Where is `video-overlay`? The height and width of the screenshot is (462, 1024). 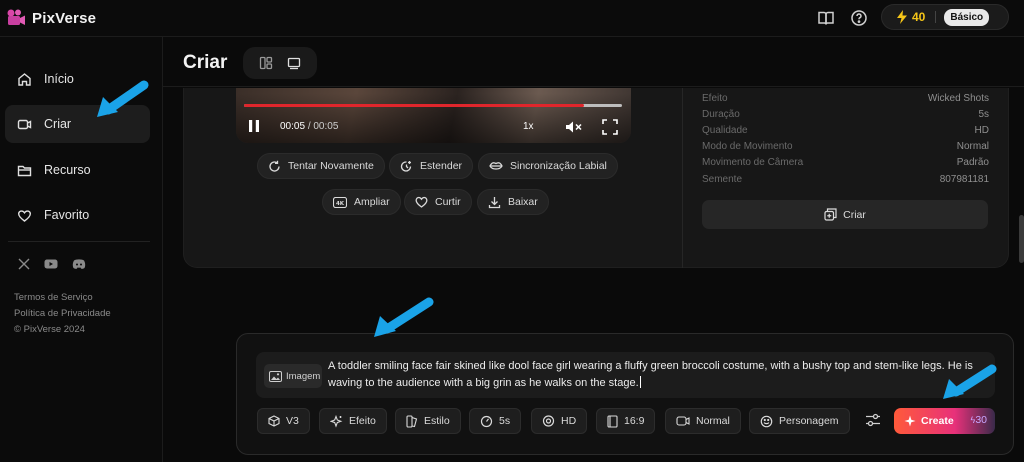
video-overlay is located at coordinates (433, 115).